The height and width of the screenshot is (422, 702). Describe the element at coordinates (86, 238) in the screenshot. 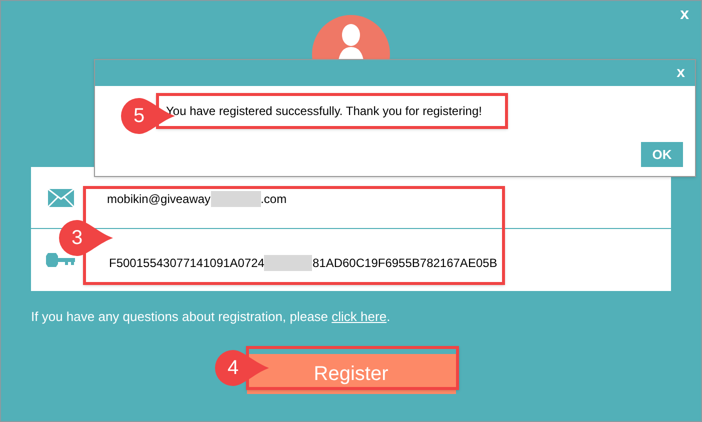

I see `callout-badge: 3` at that location.